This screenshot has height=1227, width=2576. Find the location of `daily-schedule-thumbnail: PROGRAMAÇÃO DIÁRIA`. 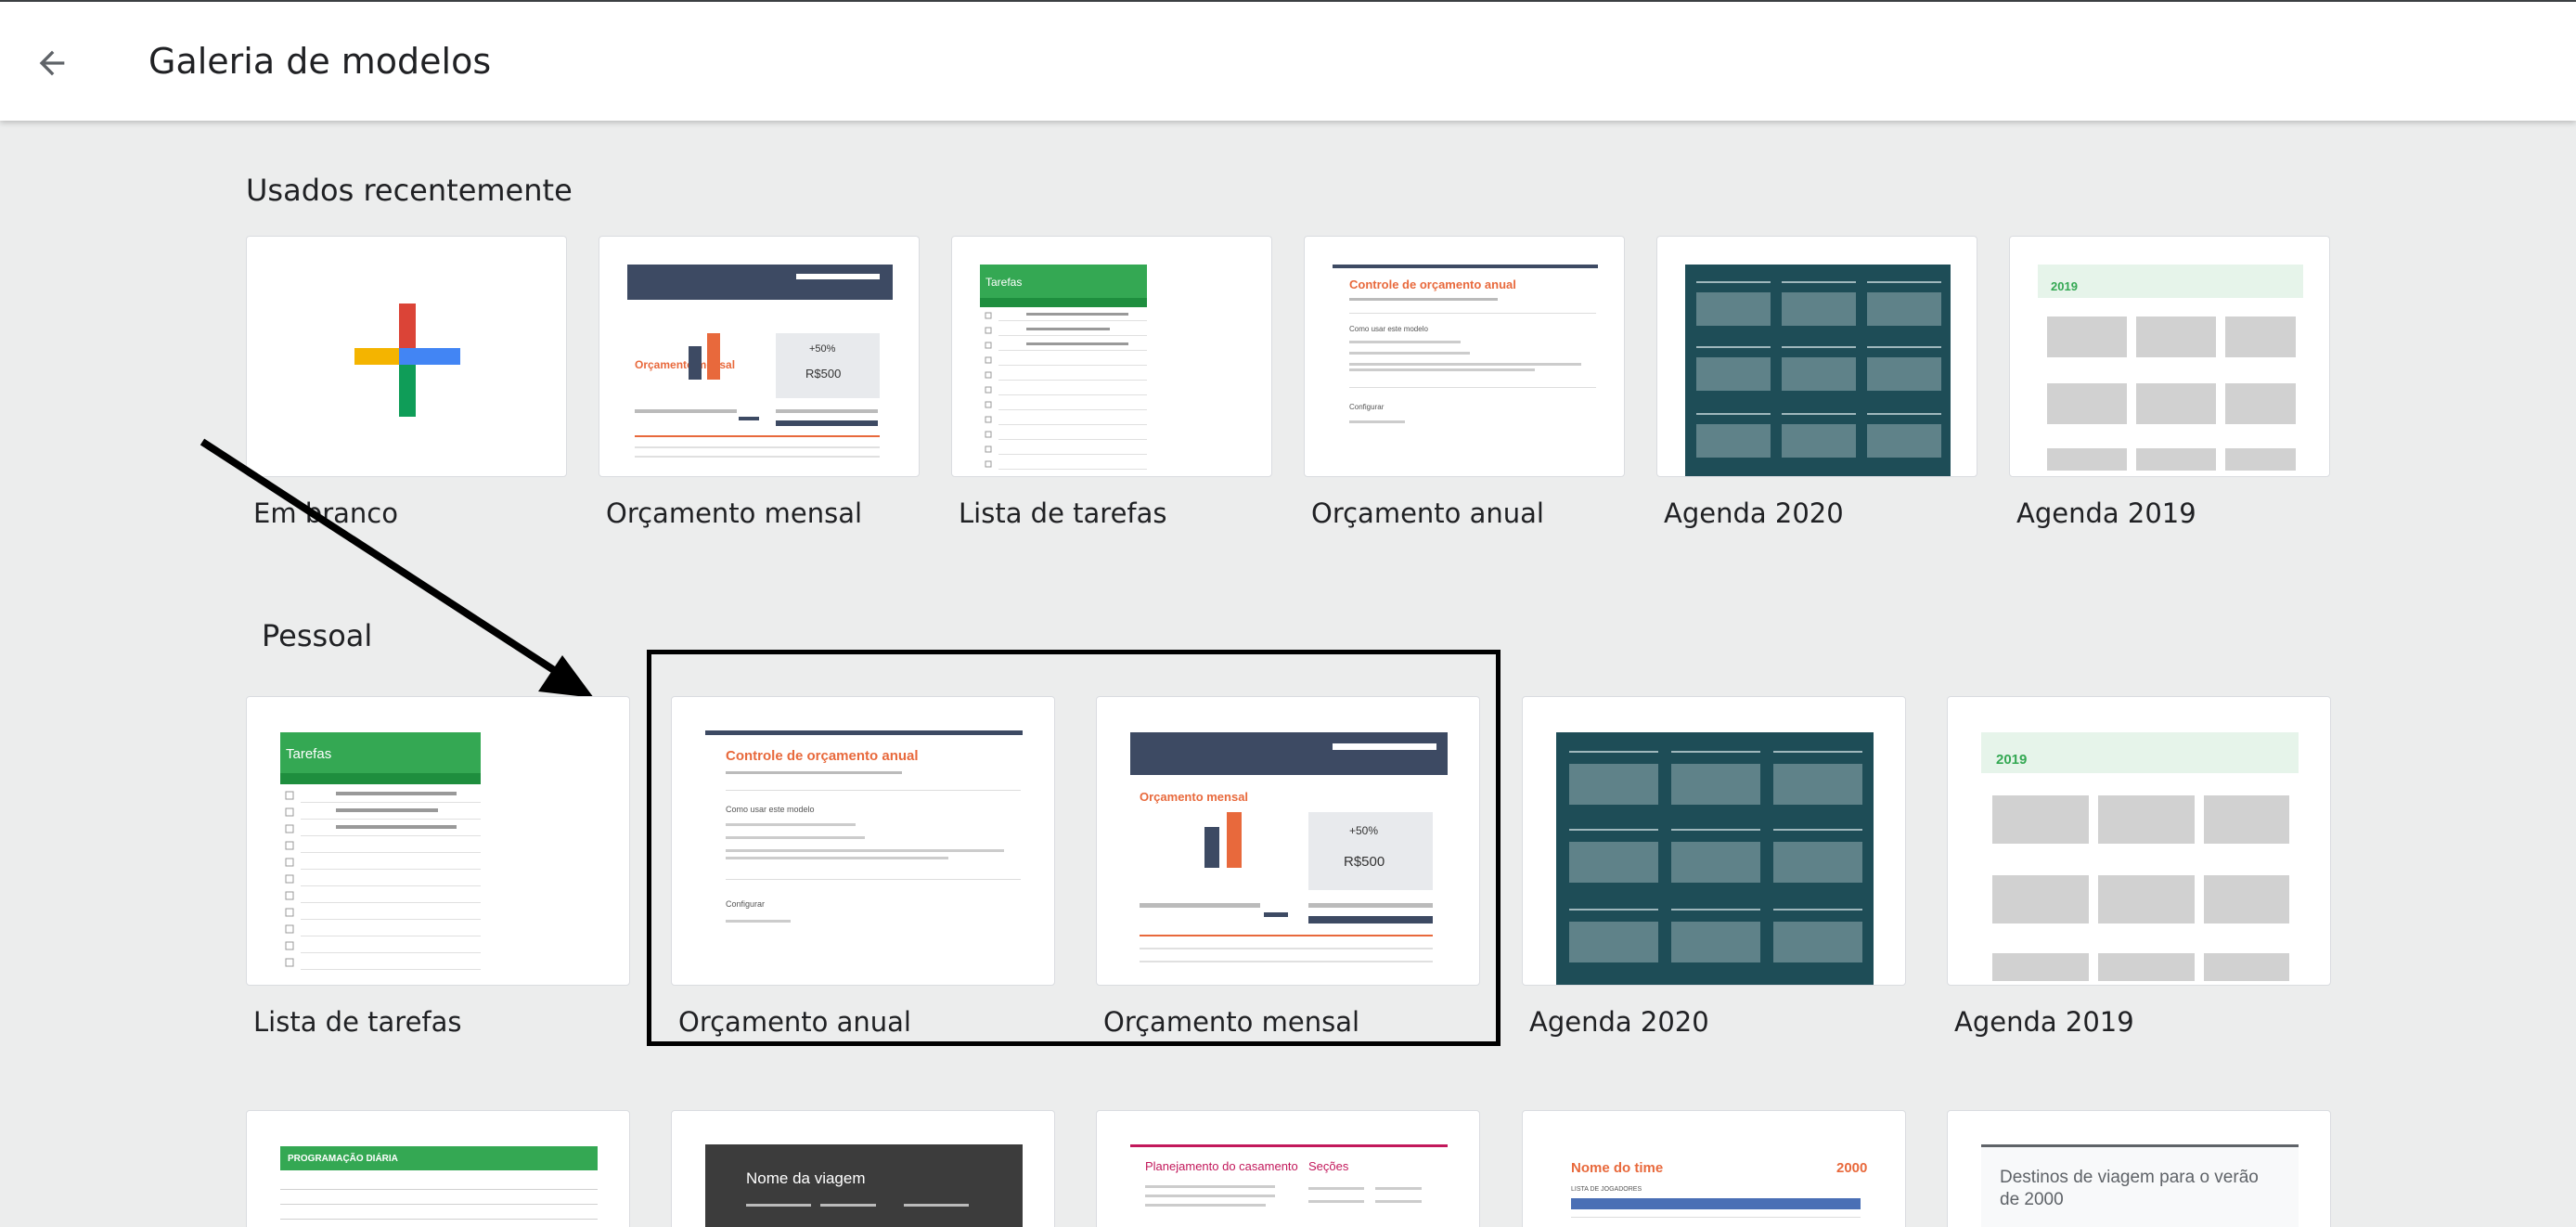

daily-schedule-thumbnail: PROGRAMAÇÃO DIÁRIA is located at coordinates (439, 1183).